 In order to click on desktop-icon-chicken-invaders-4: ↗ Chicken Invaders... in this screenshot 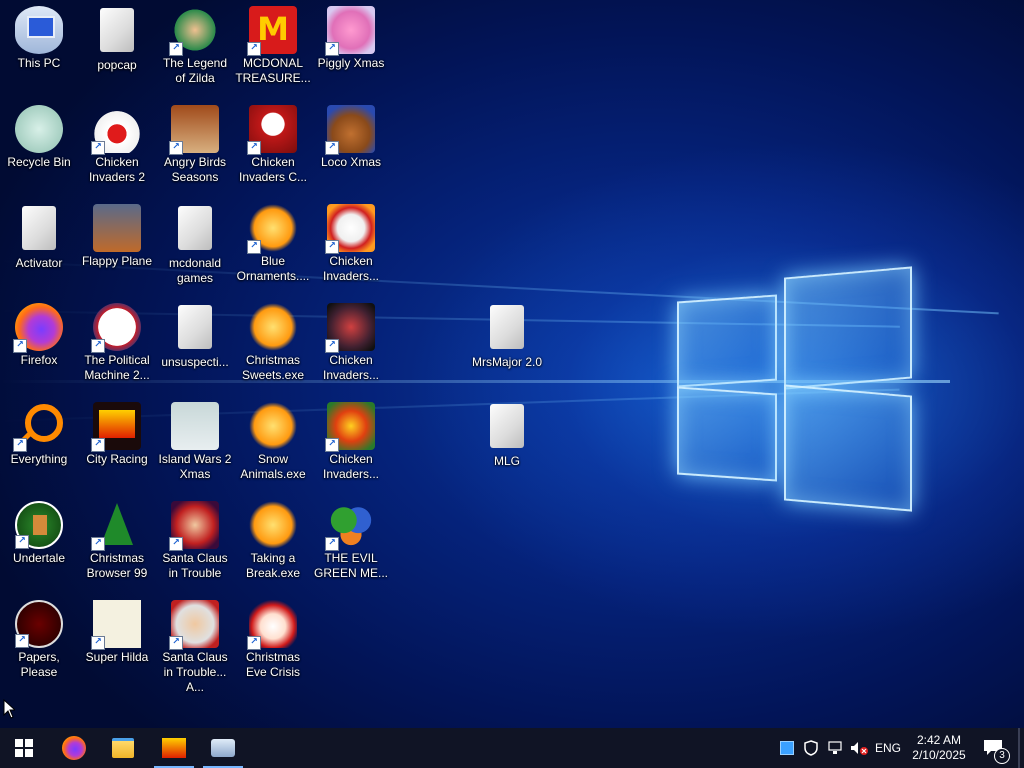, I will do `click(351, 346)`.